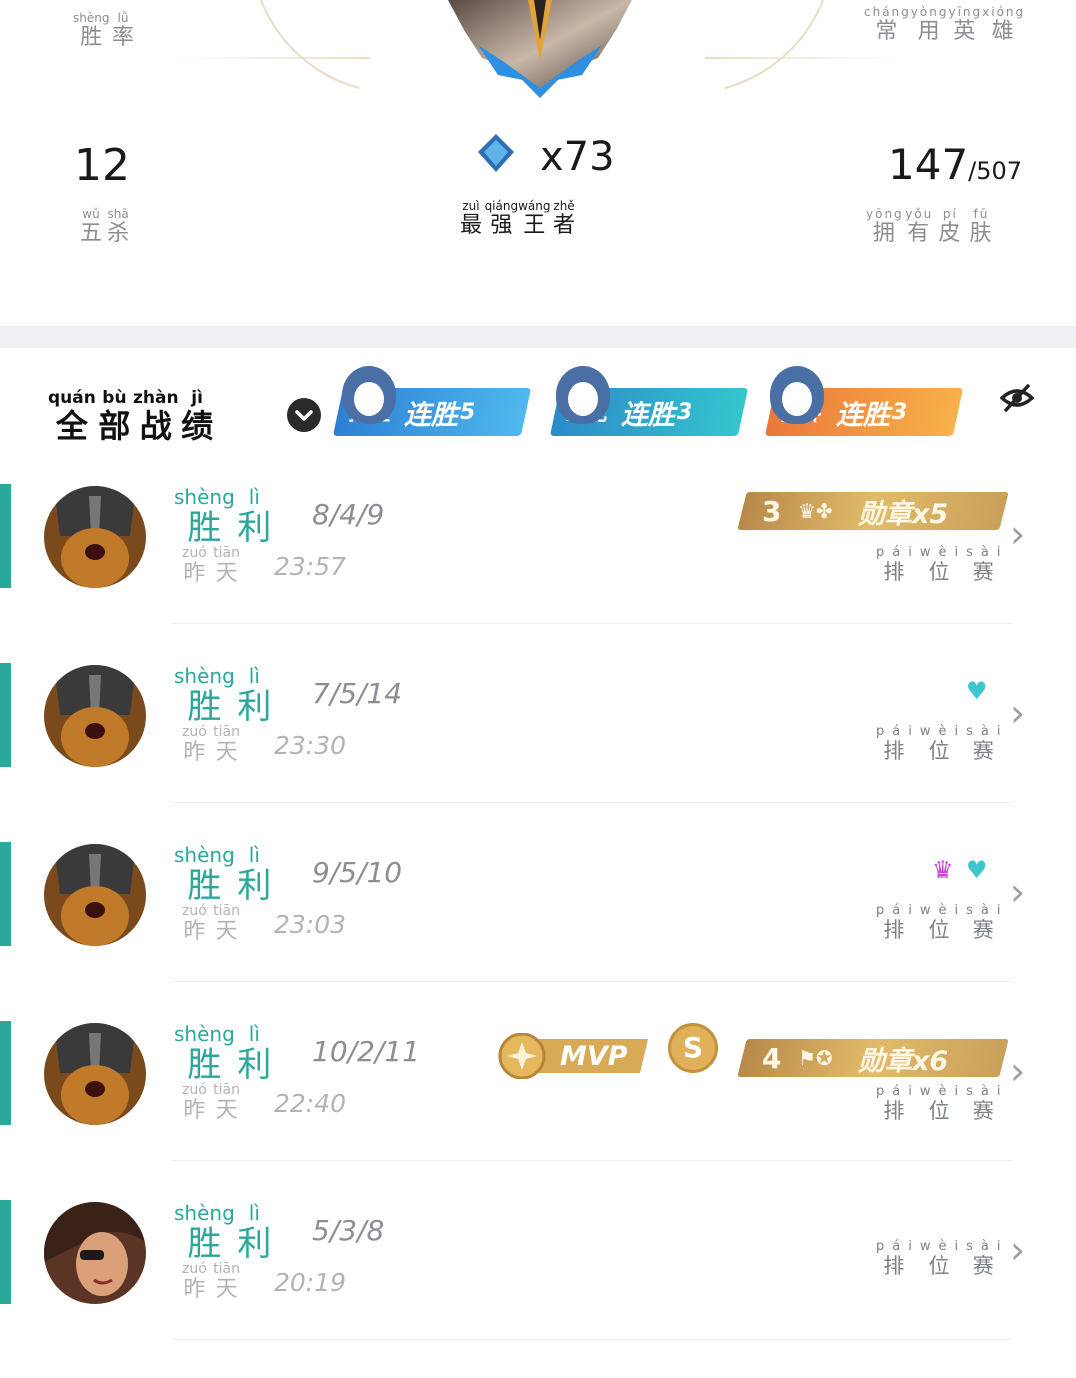  What do you see at coordinates (310, 924) in the screenshot?
I see `time-text: 23:03` at bounding box center [310, 924].